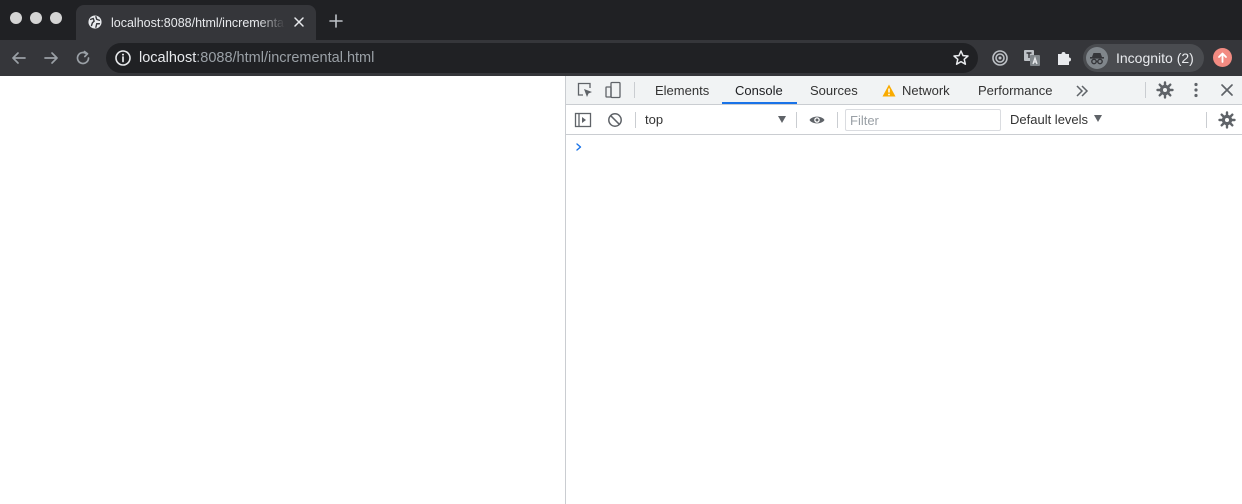  What do you see at coordinates (759, 90) in the screenshot?
I see `tab-console: Console` at bounding box center [759, 90].